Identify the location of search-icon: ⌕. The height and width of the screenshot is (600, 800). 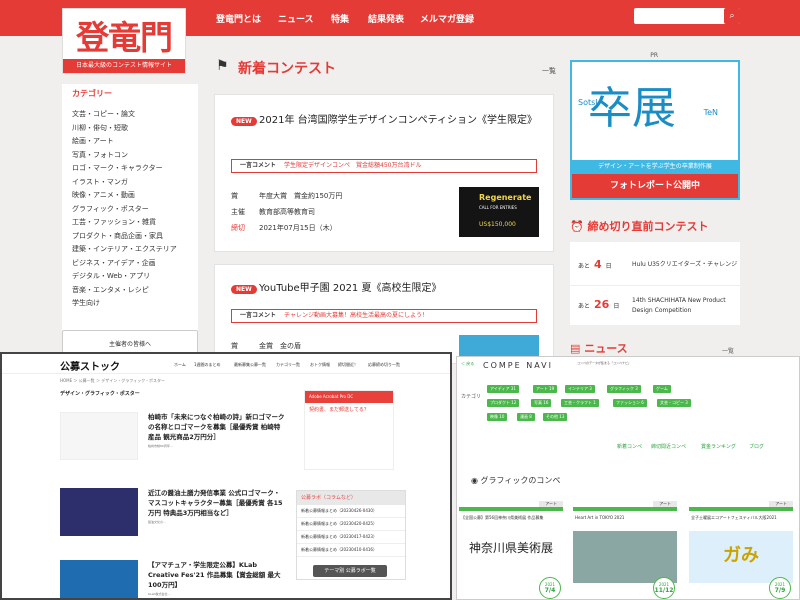
(732, 16).